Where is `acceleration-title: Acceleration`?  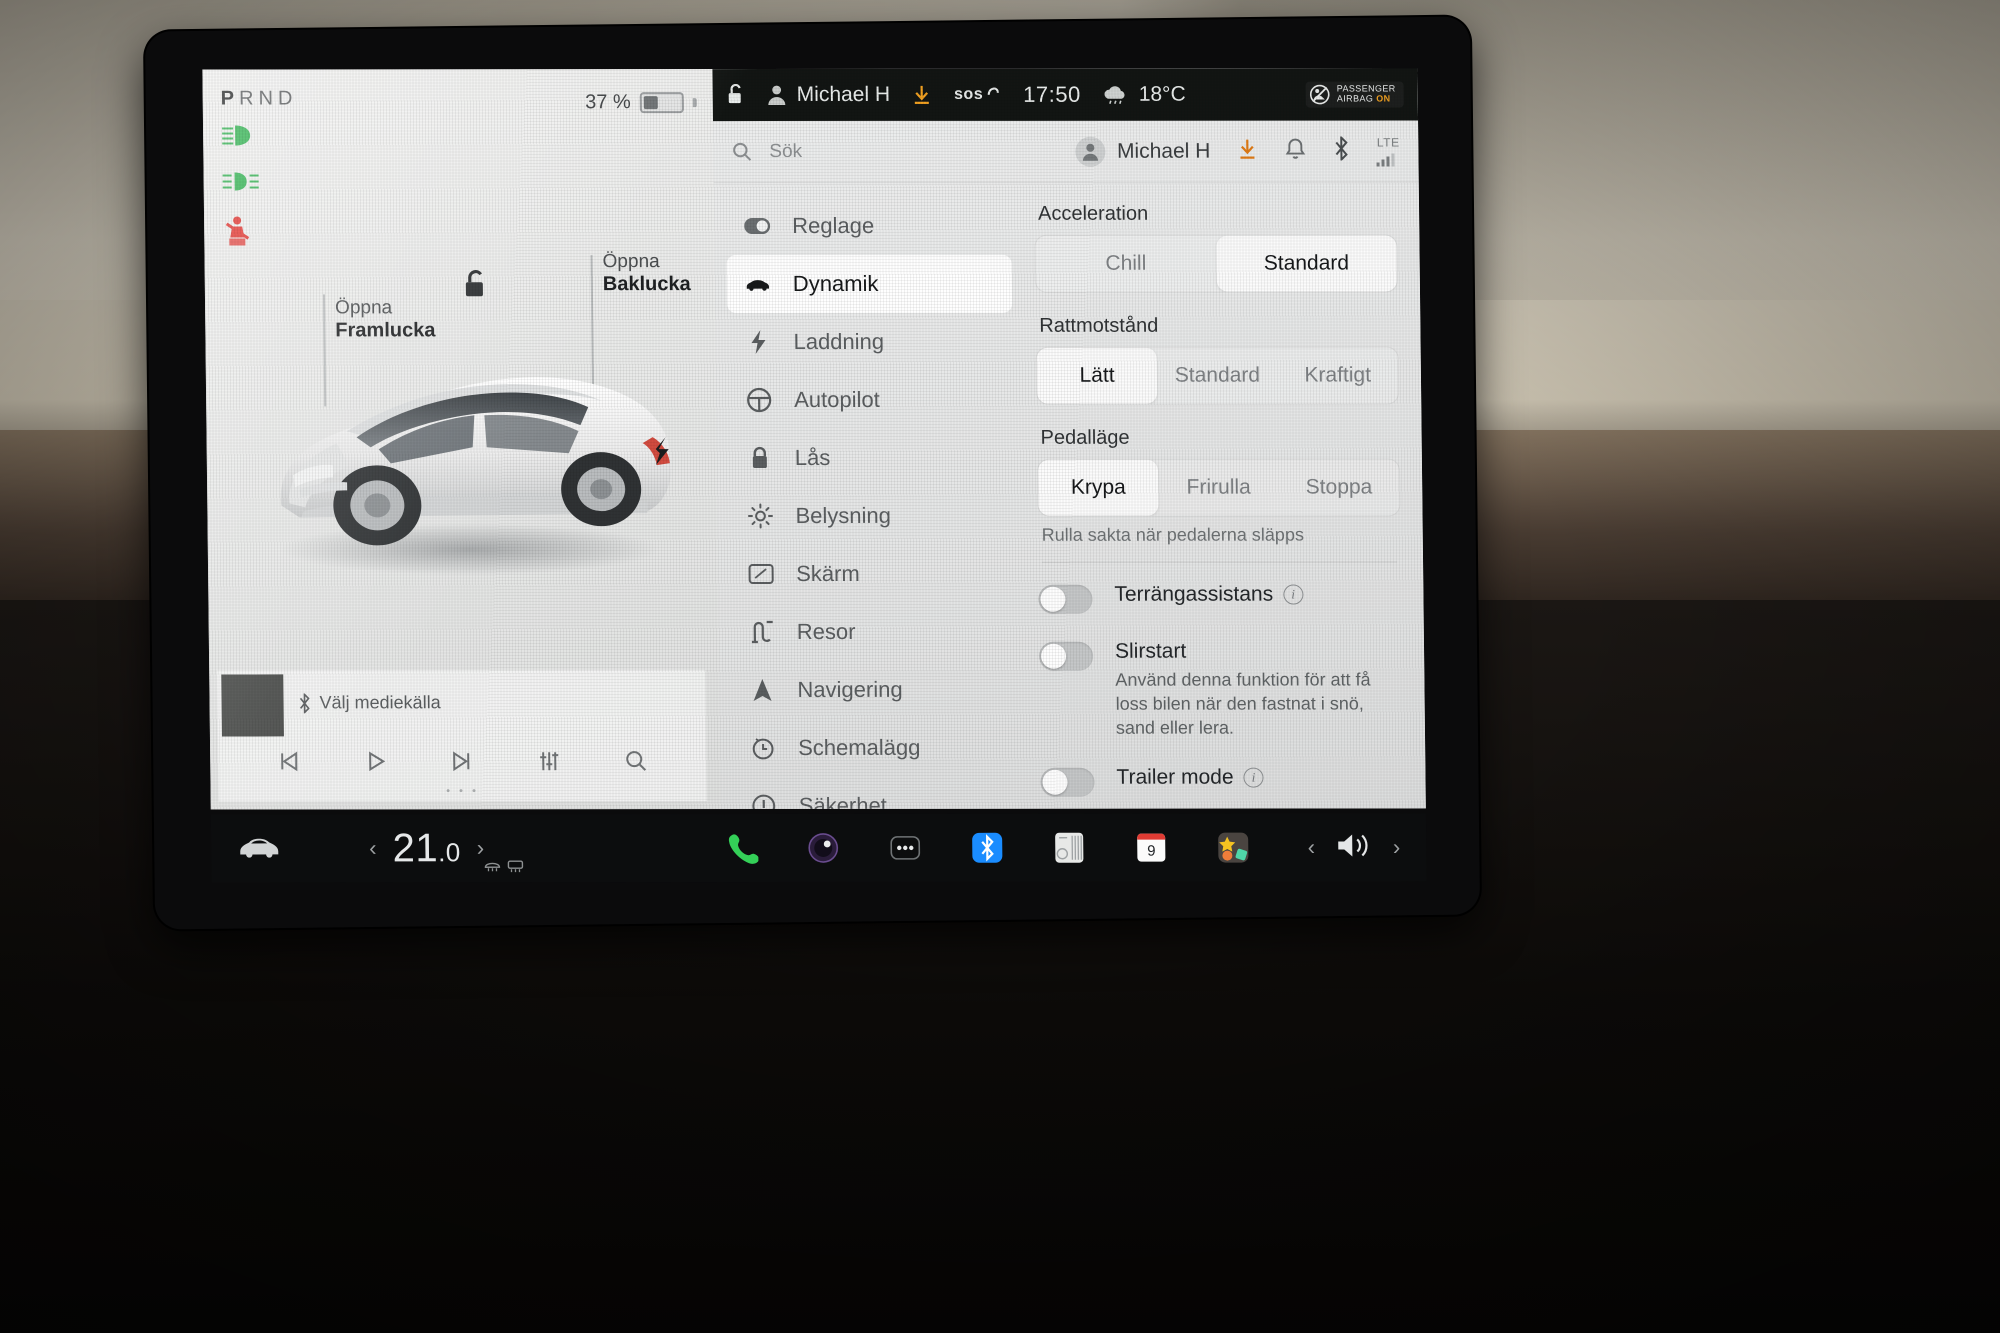 acceleration-title: Acceleration is located at coordinates (1093, 213).